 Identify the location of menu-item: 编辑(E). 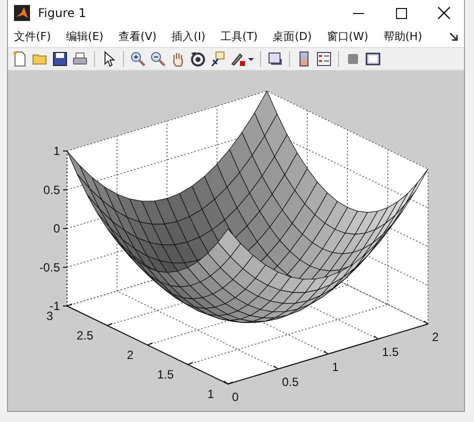
(85, 36).